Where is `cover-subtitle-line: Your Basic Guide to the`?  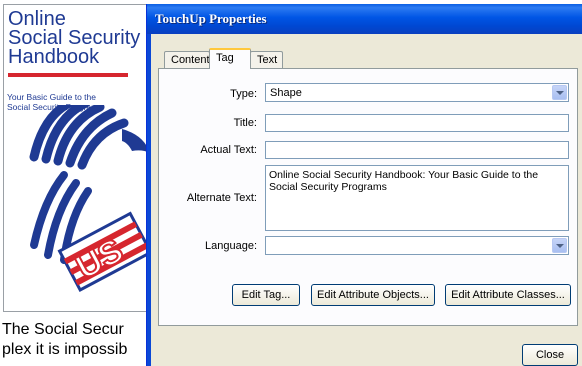 cover-subtitle-line: Your Basic Guide to the is located at coordinates (51, 97).